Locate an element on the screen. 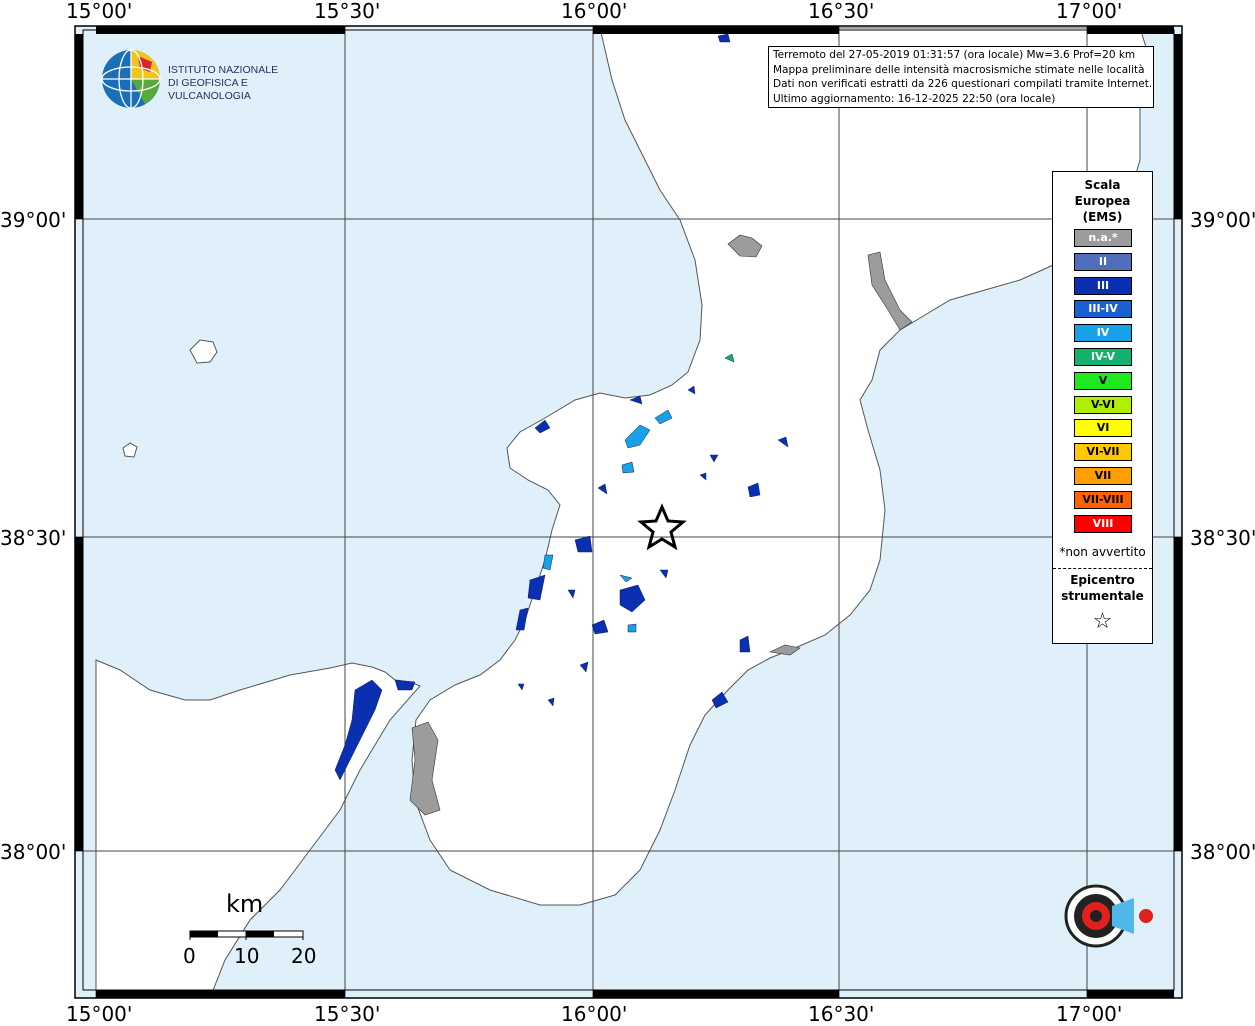  haisentito-logo is located at coordinates (1100, 922).